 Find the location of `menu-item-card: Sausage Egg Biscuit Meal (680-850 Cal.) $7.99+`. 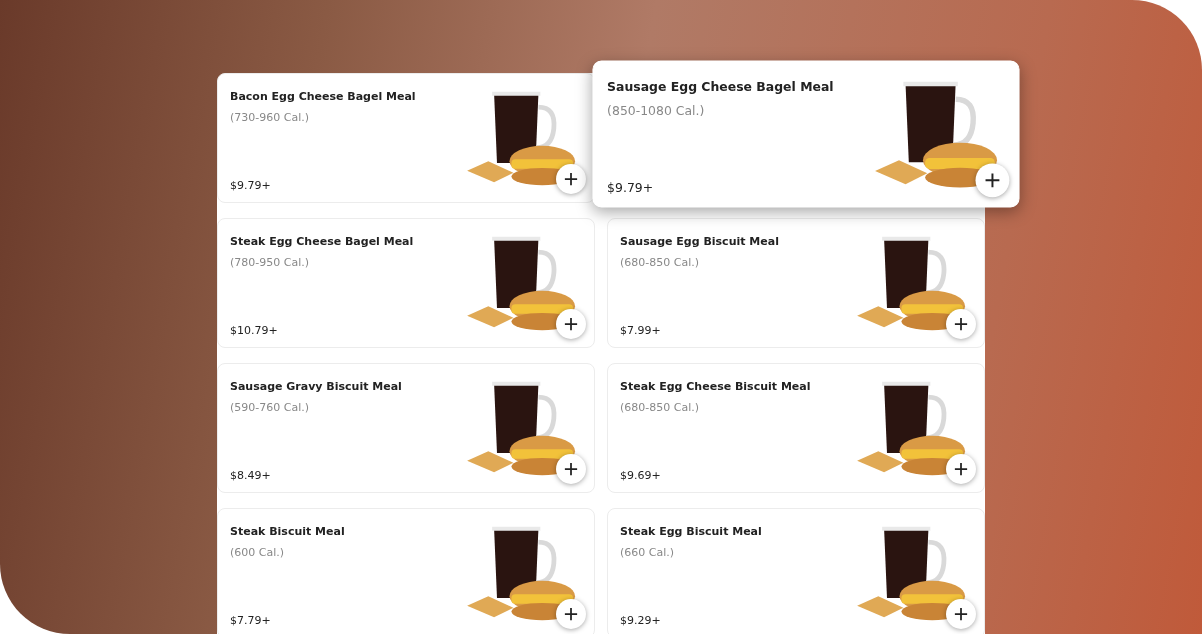

menu-item-card: Sausage Egg Biscuit Meal (680-850 Cal.) $7.99+ is located at coordinates (796, 283).